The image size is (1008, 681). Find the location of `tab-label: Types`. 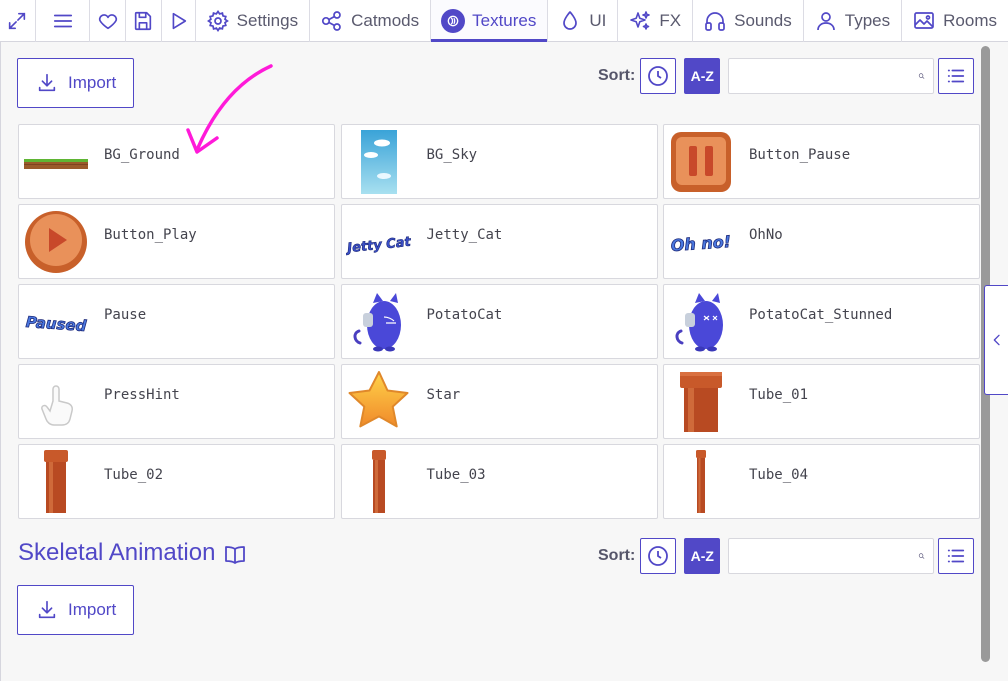

tab-label: Types is located at coordinates (867, 20).